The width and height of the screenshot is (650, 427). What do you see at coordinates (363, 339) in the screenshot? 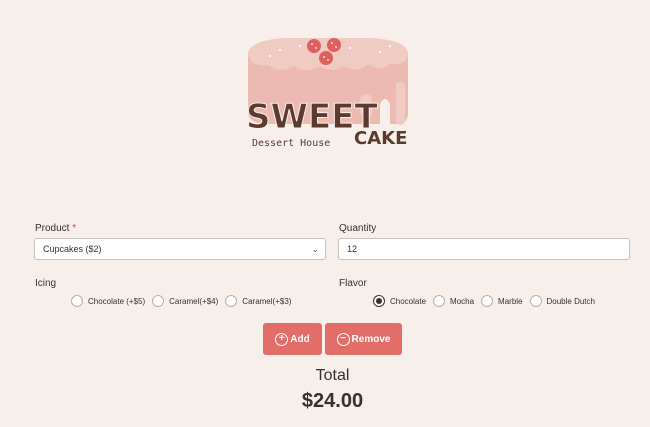
I see `remove-button: − Remove` at bounding box center [363, 339].